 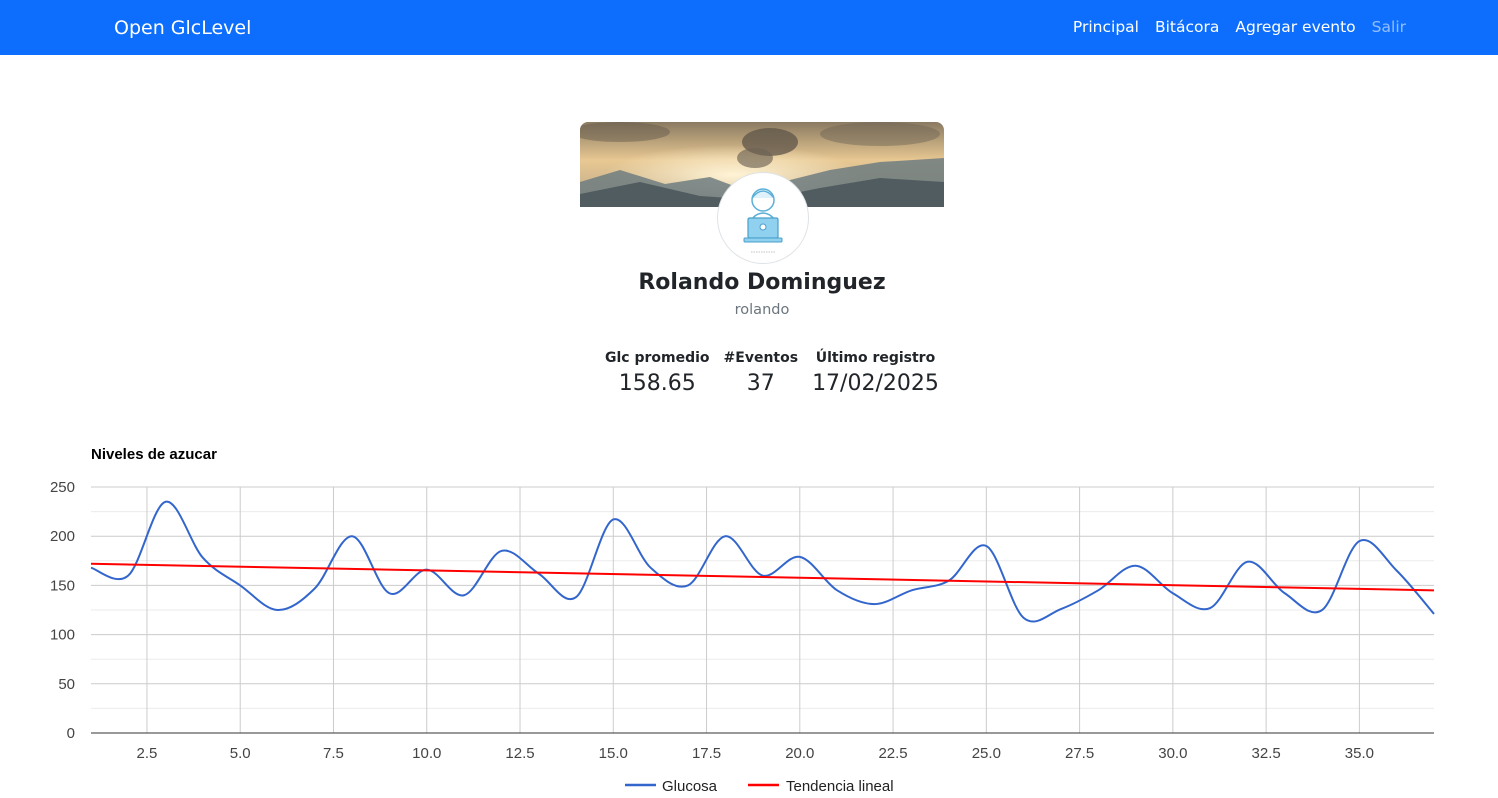 I want to click on x-tick-label: 22.5, so click(x=892, y=753).